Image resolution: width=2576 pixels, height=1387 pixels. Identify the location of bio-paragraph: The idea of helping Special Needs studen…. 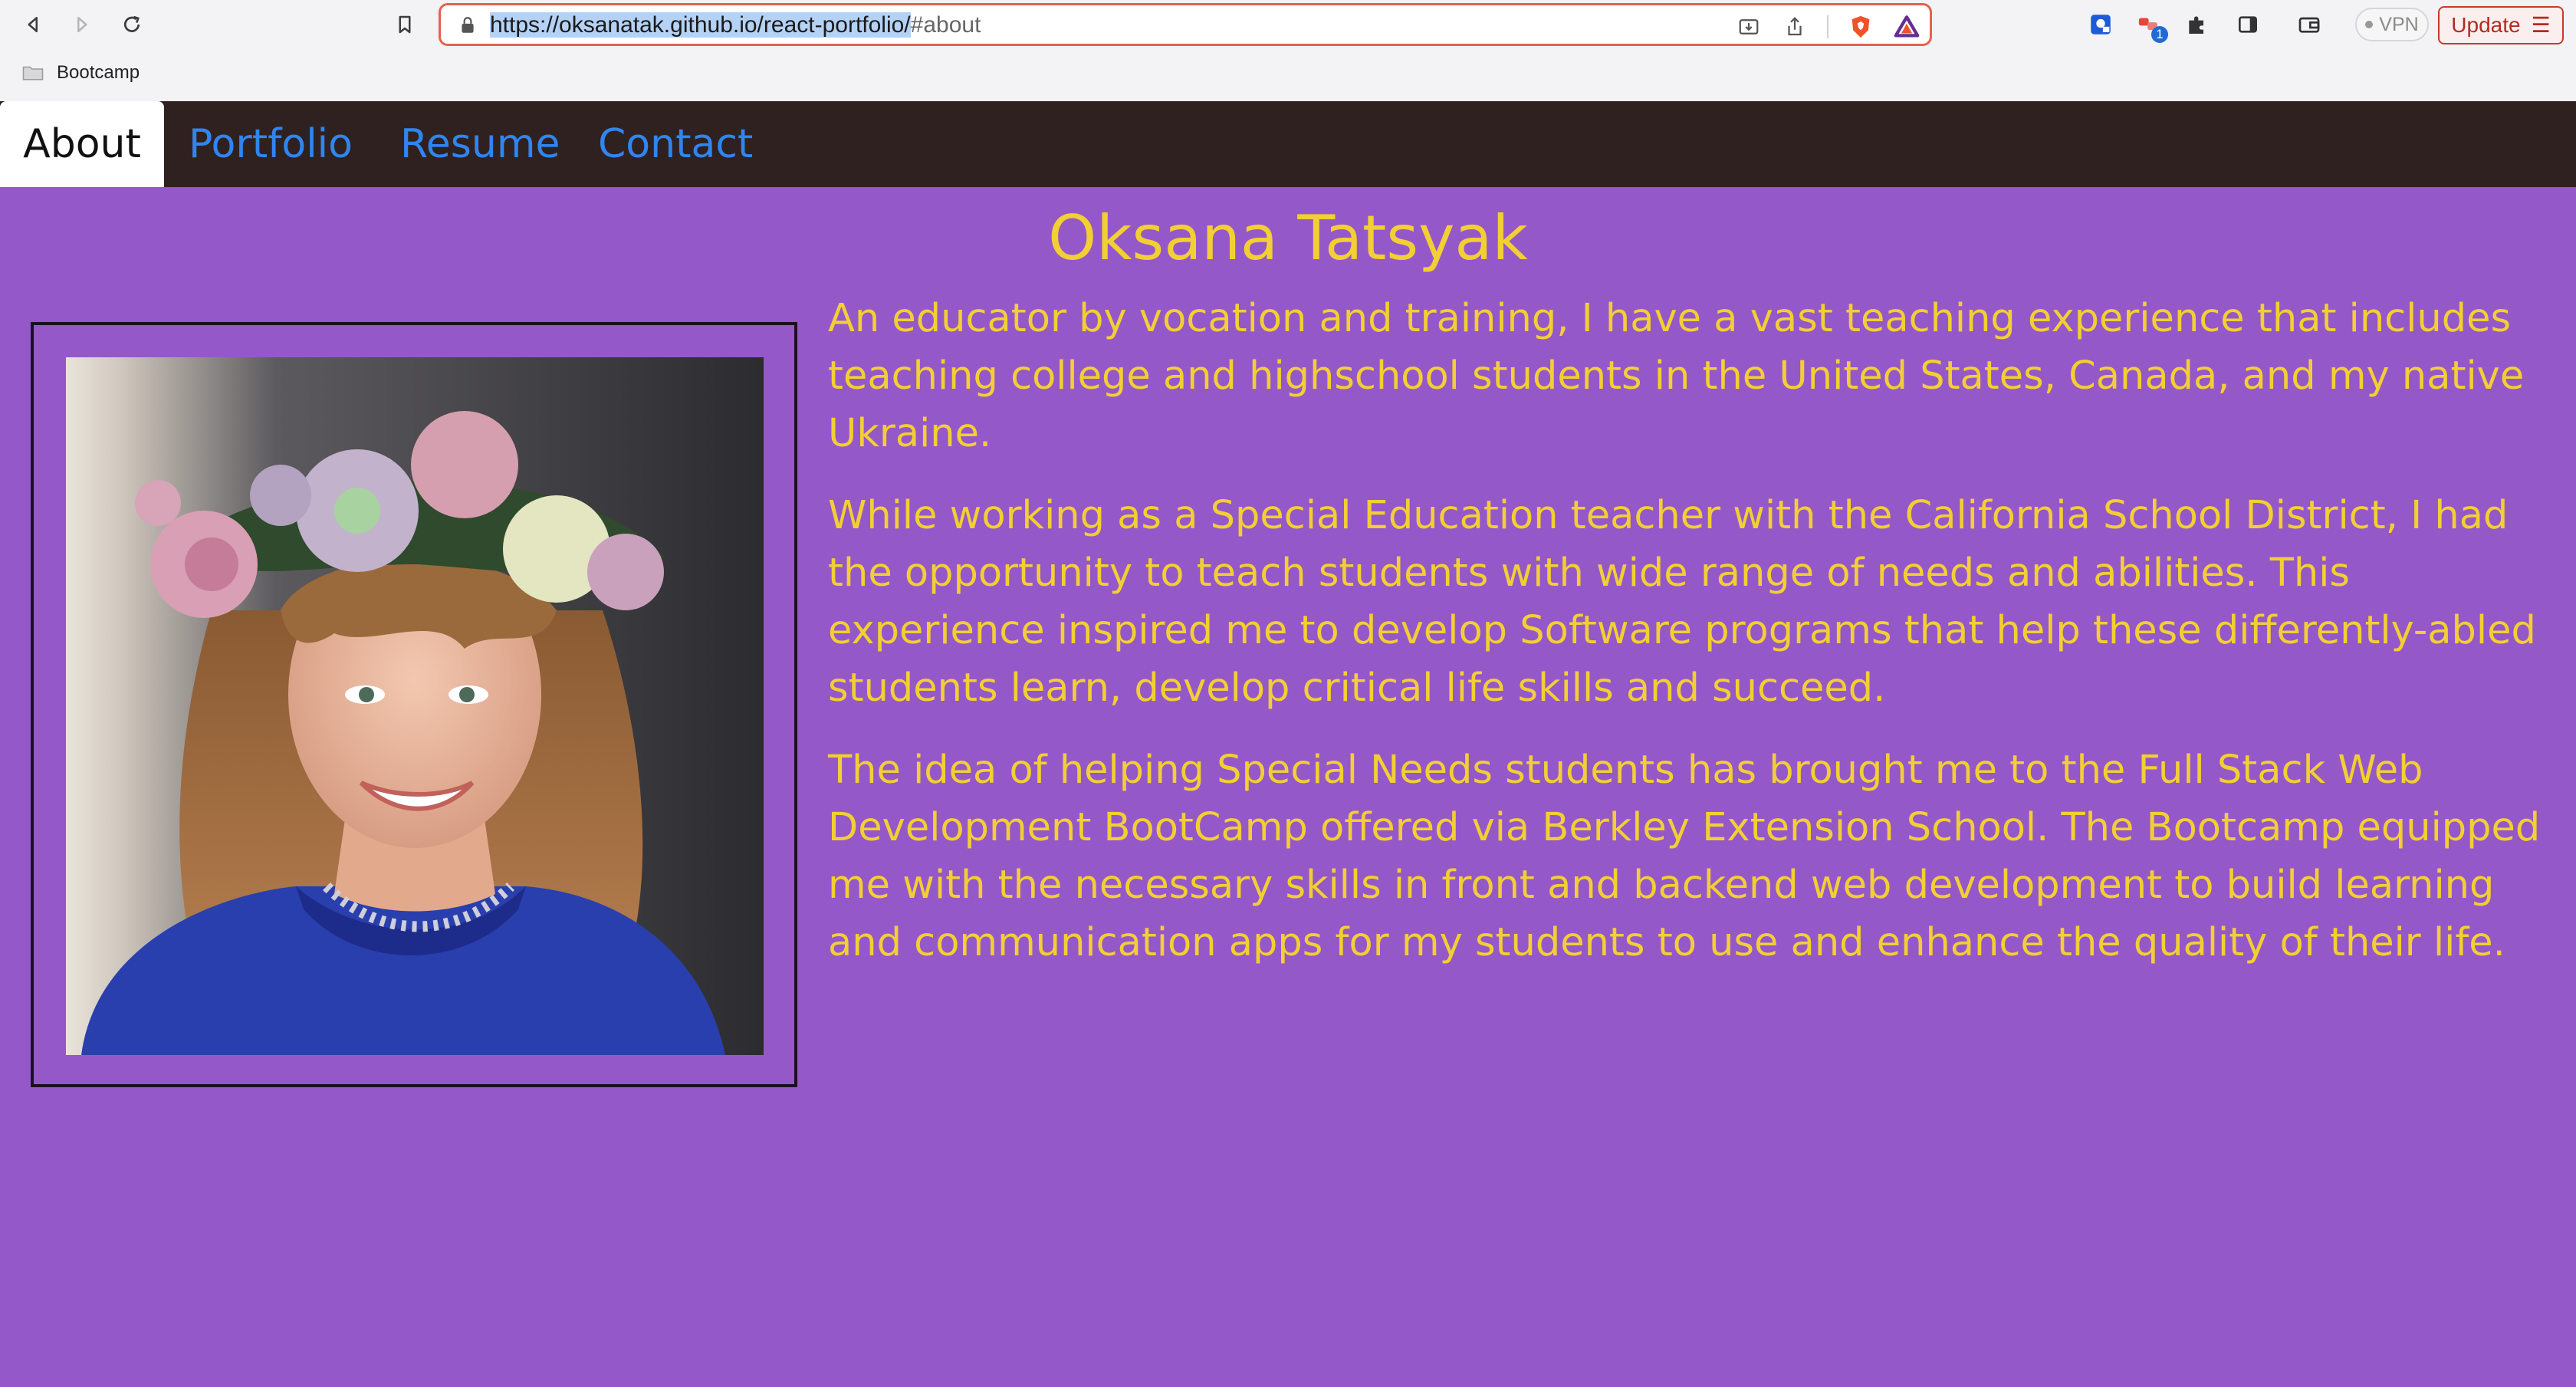
(1685, 856).